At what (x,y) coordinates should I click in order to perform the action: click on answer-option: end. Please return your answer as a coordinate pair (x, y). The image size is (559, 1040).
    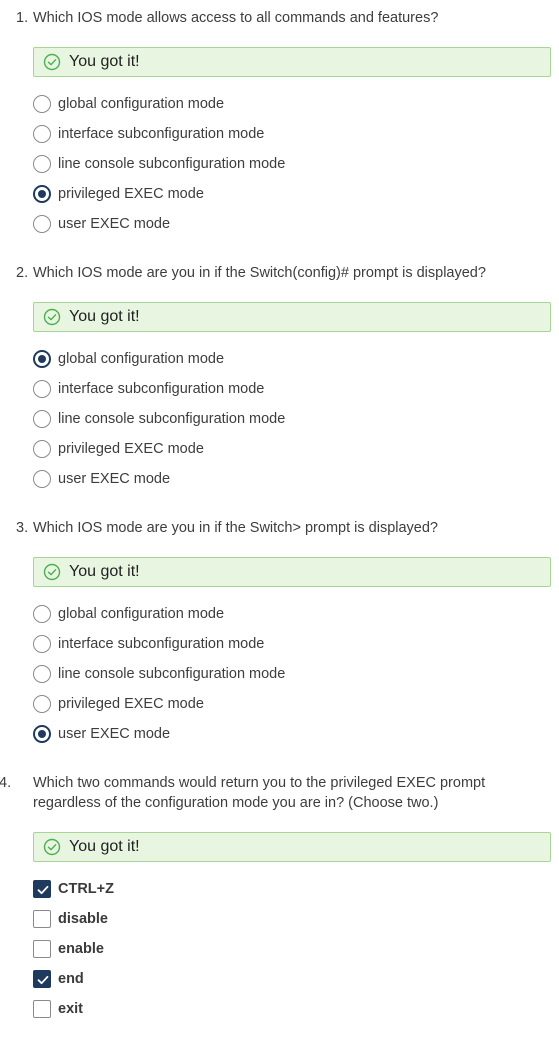
    Looking at the image, I should click on (58, 979).